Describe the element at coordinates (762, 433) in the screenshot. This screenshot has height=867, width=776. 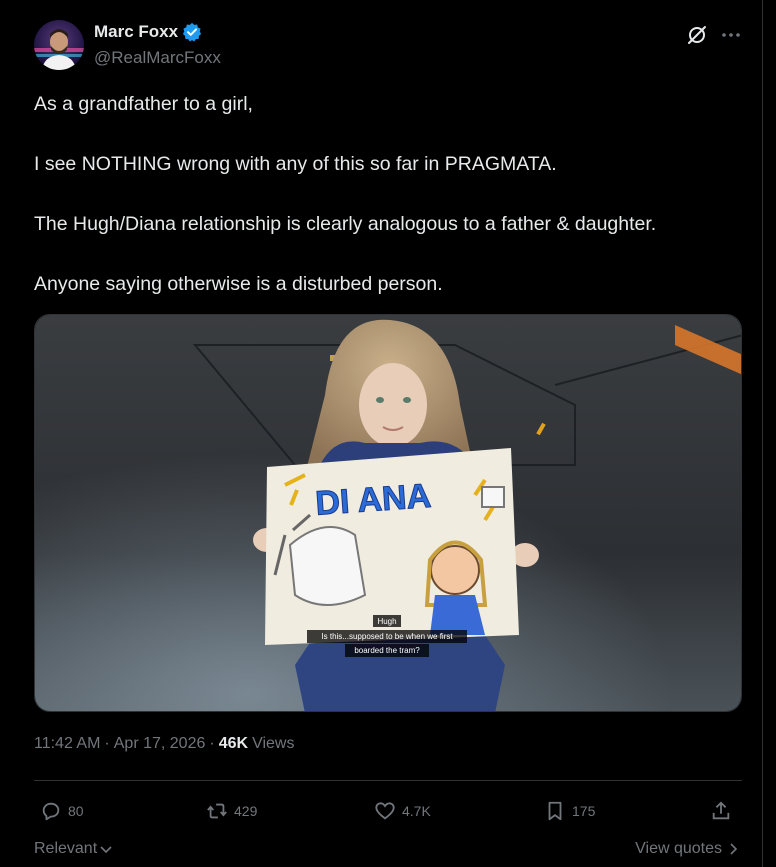
I see `right-border` at that location.